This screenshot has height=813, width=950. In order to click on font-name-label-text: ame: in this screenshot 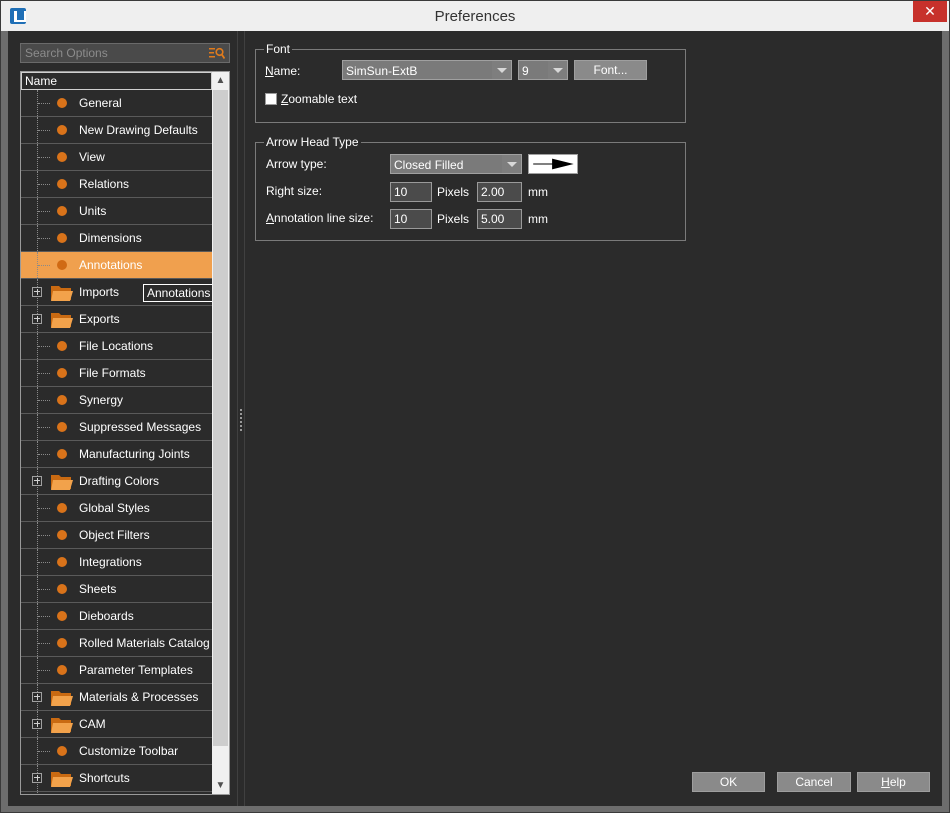, I will do `click(287, 71)`.